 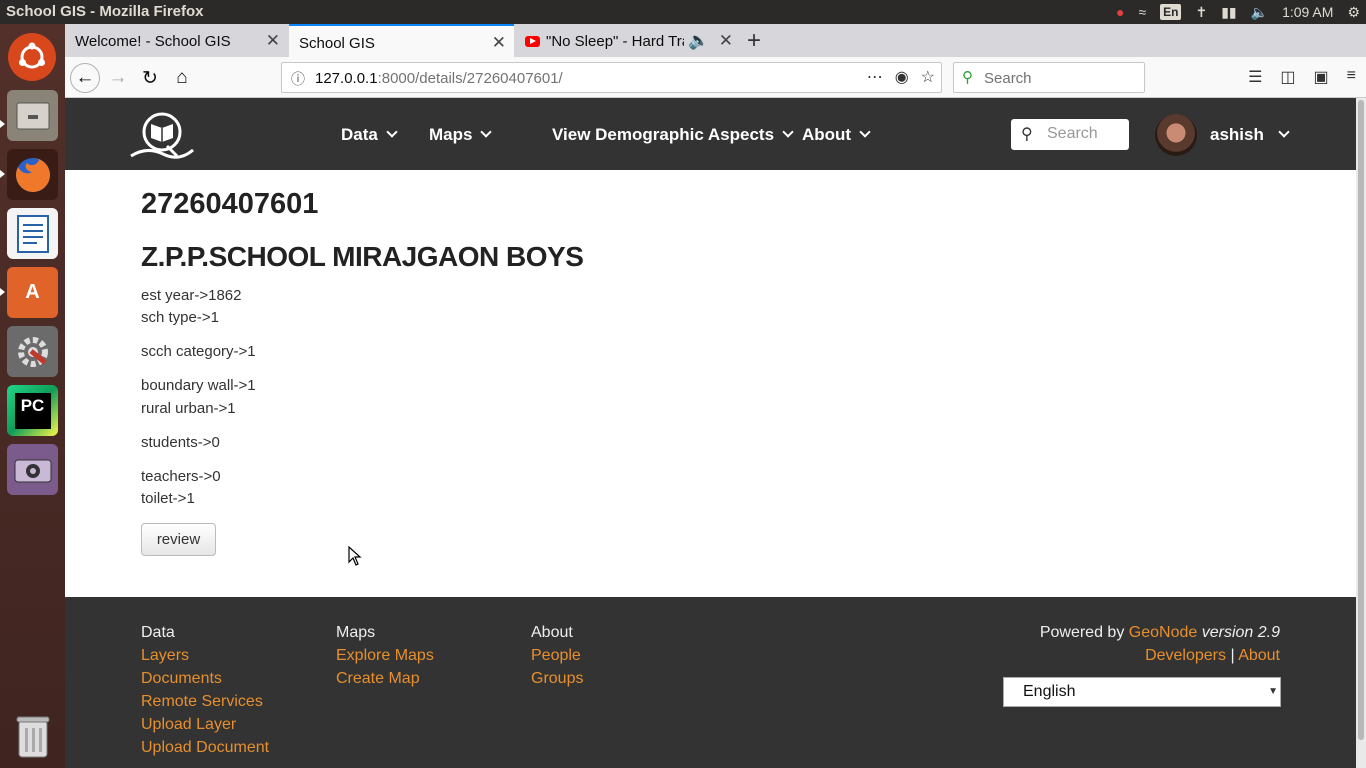 I want to click on user-menu: ashish, so click(x=1250, y=135).